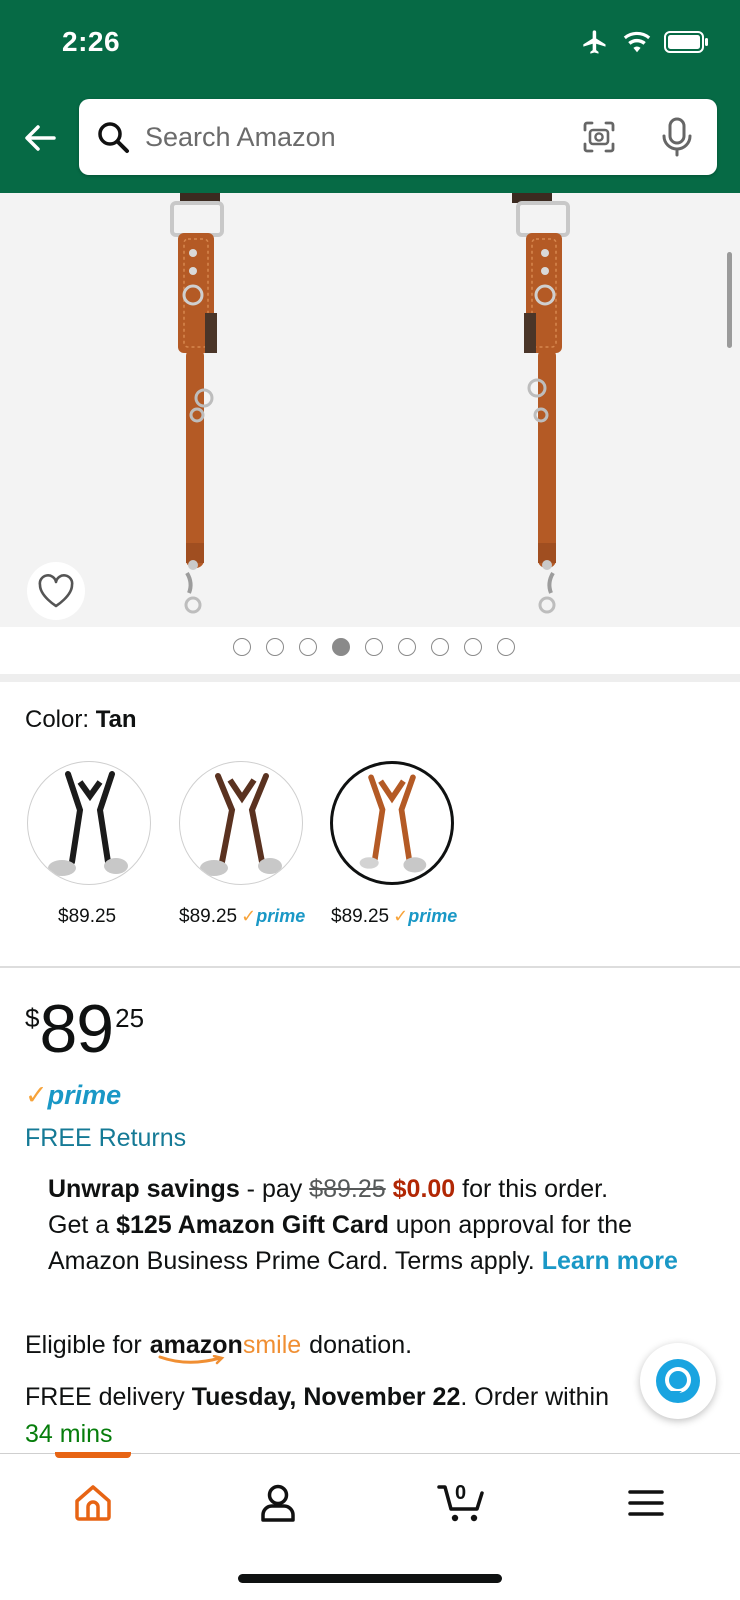  What do you see at coordinates (461, 1493) in the screenshot?
I see `cart-count: 0` at bounding box center [461, 1493].